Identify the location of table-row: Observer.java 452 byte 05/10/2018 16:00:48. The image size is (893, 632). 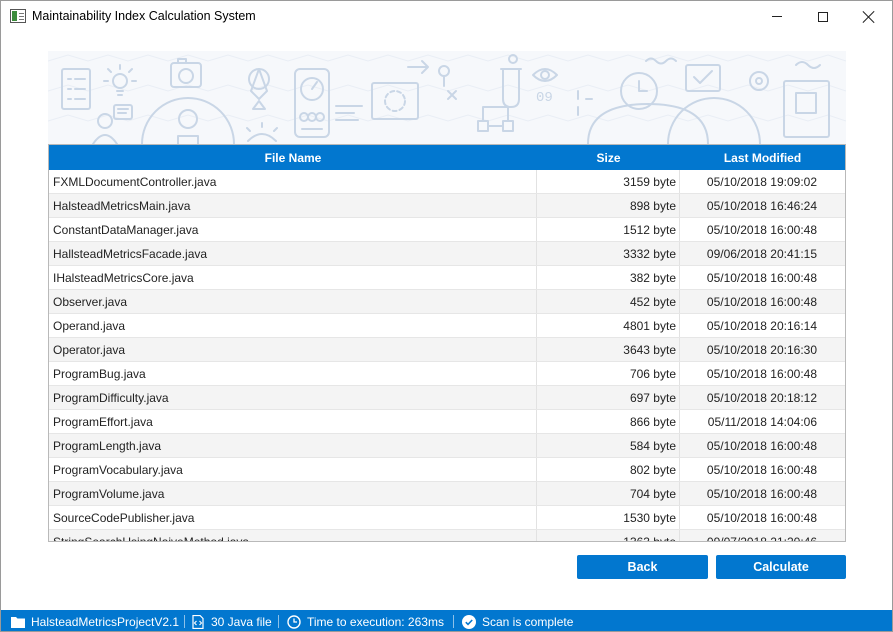
(447, 302).